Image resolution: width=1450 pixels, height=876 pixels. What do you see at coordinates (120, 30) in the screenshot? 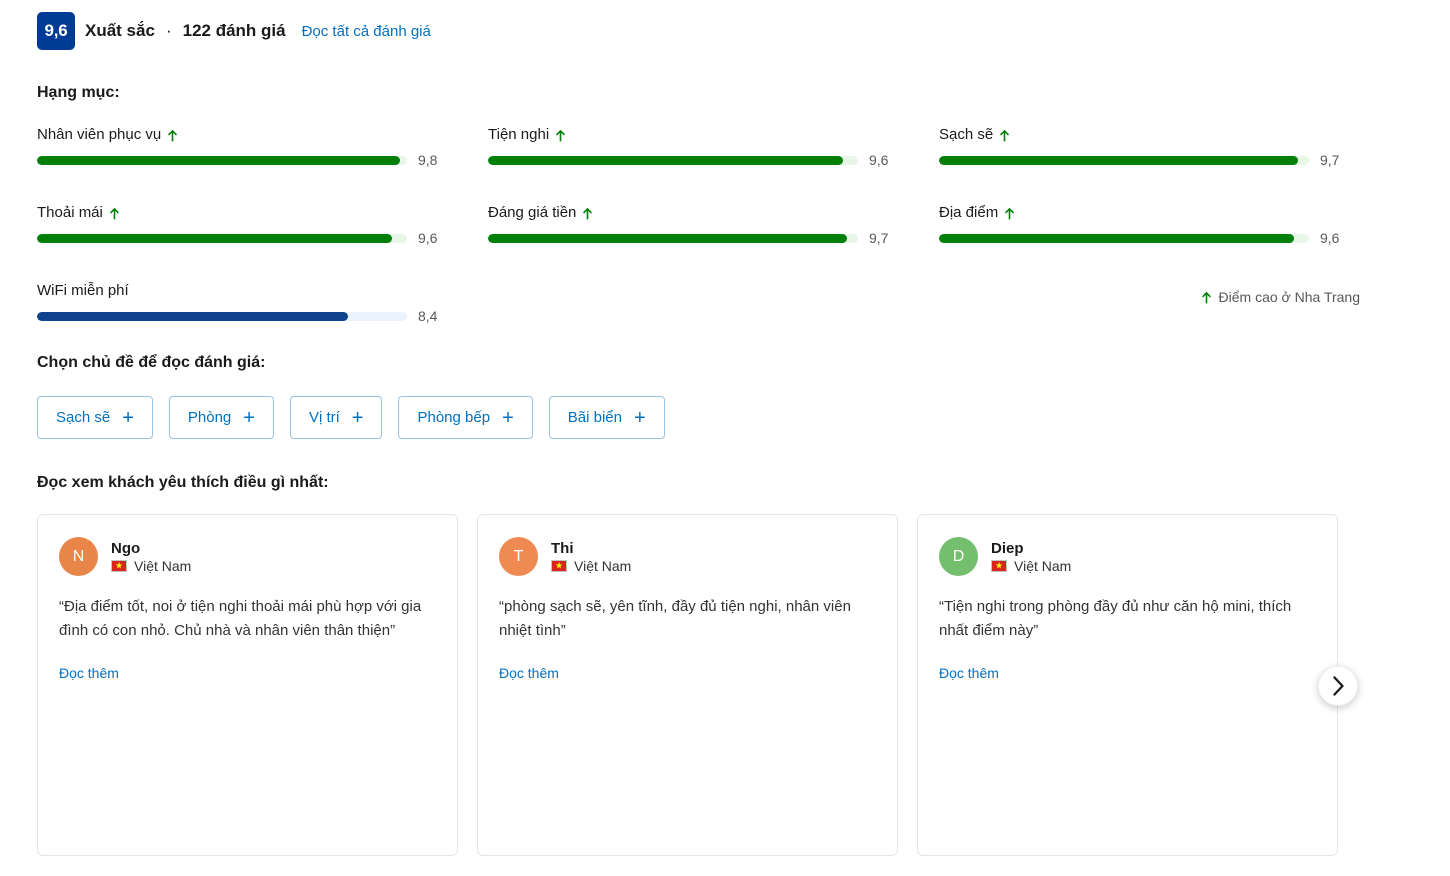
I see `score-word: Xuất sắc` at bounding box center [120, 30].